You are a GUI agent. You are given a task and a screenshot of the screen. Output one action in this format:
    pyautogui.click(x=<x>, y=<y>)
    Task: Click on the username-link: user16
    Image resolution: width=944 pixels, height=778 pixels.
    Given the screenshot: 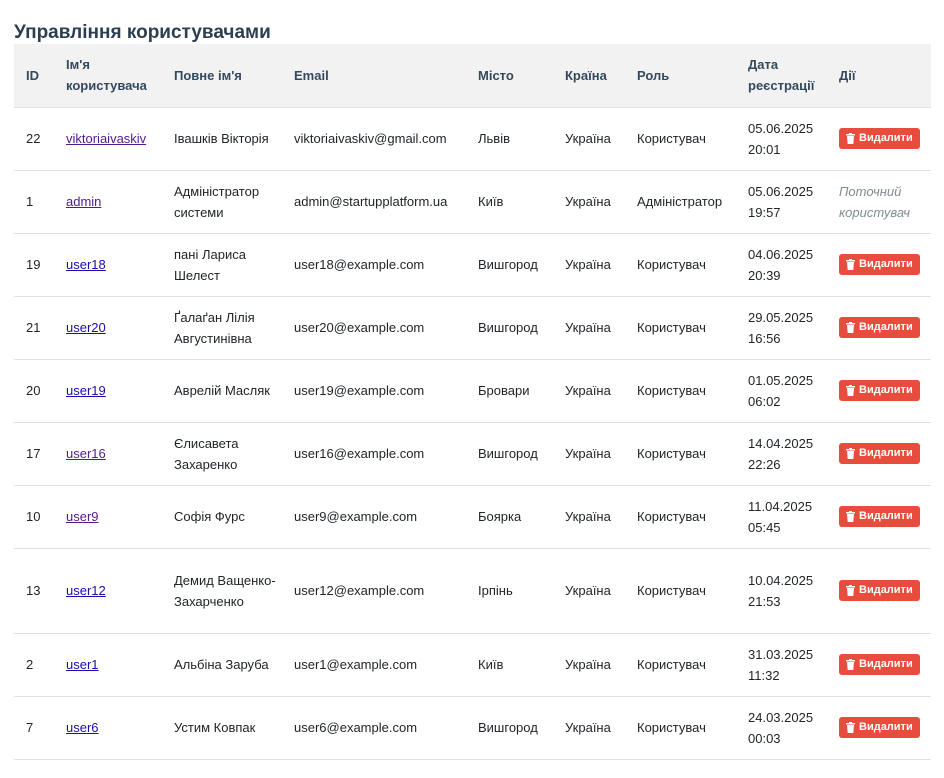 What is the action you would take?
    pyautogui.click(x=86, y=453)
    